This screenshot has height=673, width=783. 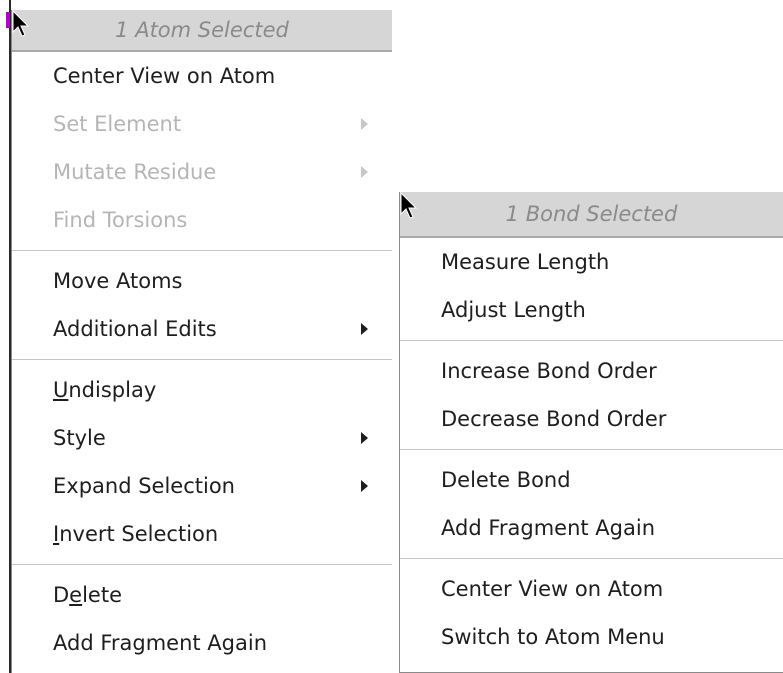 I want to click on menu-item-move-atoms: Move Atoms, so click(x=202, y=281).